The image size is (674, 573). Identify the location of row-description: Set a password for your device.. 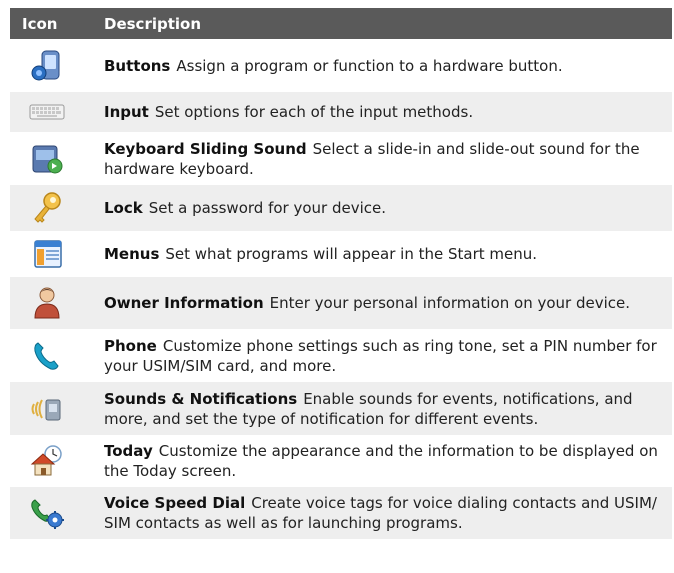
(267, 208).